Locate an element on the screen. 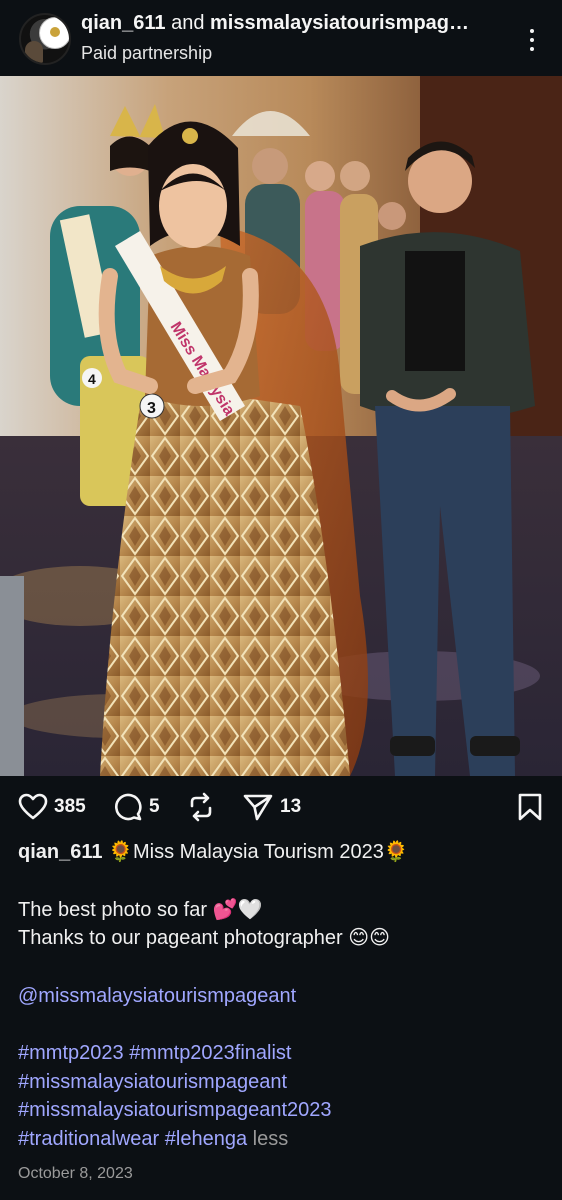 The height and width of the screenshot is (1200, 562). author-avatar is located at coordinates (45, 39).